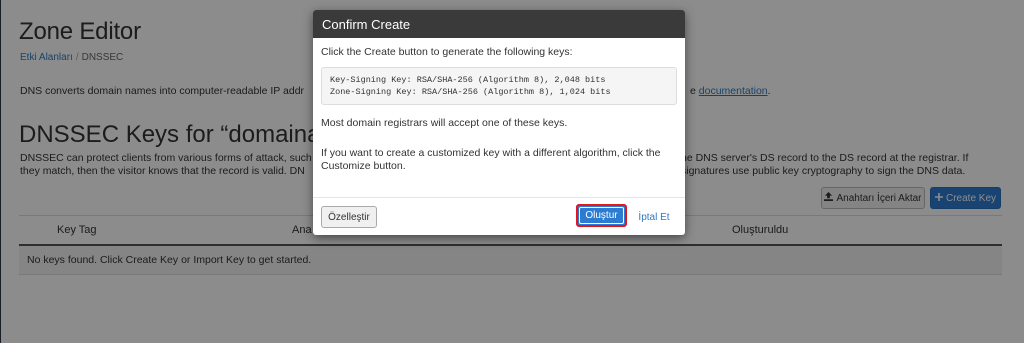 This screenshot has height=343, width=1024. What do you see at coordinates (499, 216) in the screenshot?
I see `dialog-footer: Özelleştir Oluştur İptal Et` at bounding box center [499, 216].